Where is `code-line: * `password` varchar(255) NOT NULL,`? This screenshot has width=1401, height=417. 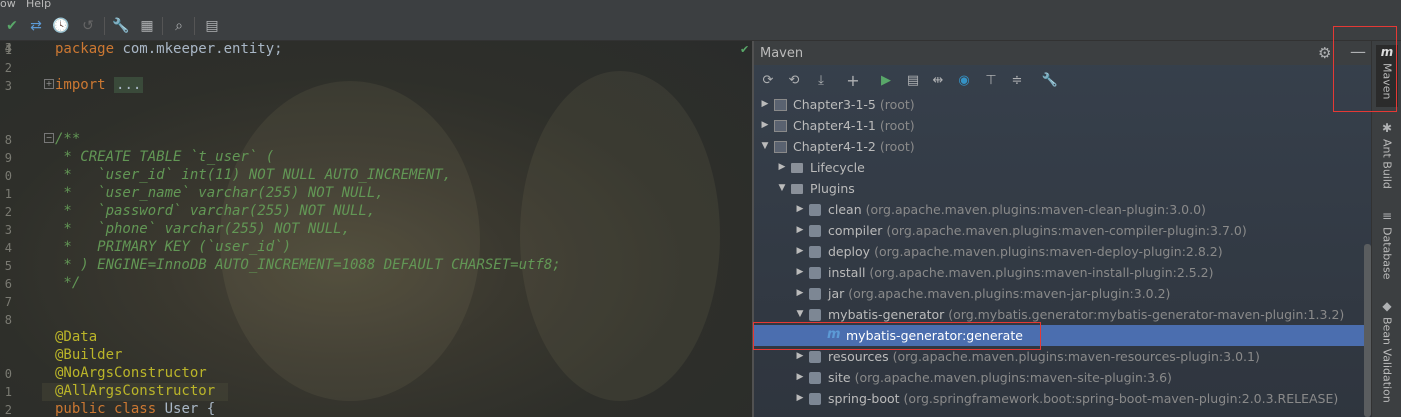
code-line: * `password` varchar(255) NOT NULL, is located at coordinates (215, 211).